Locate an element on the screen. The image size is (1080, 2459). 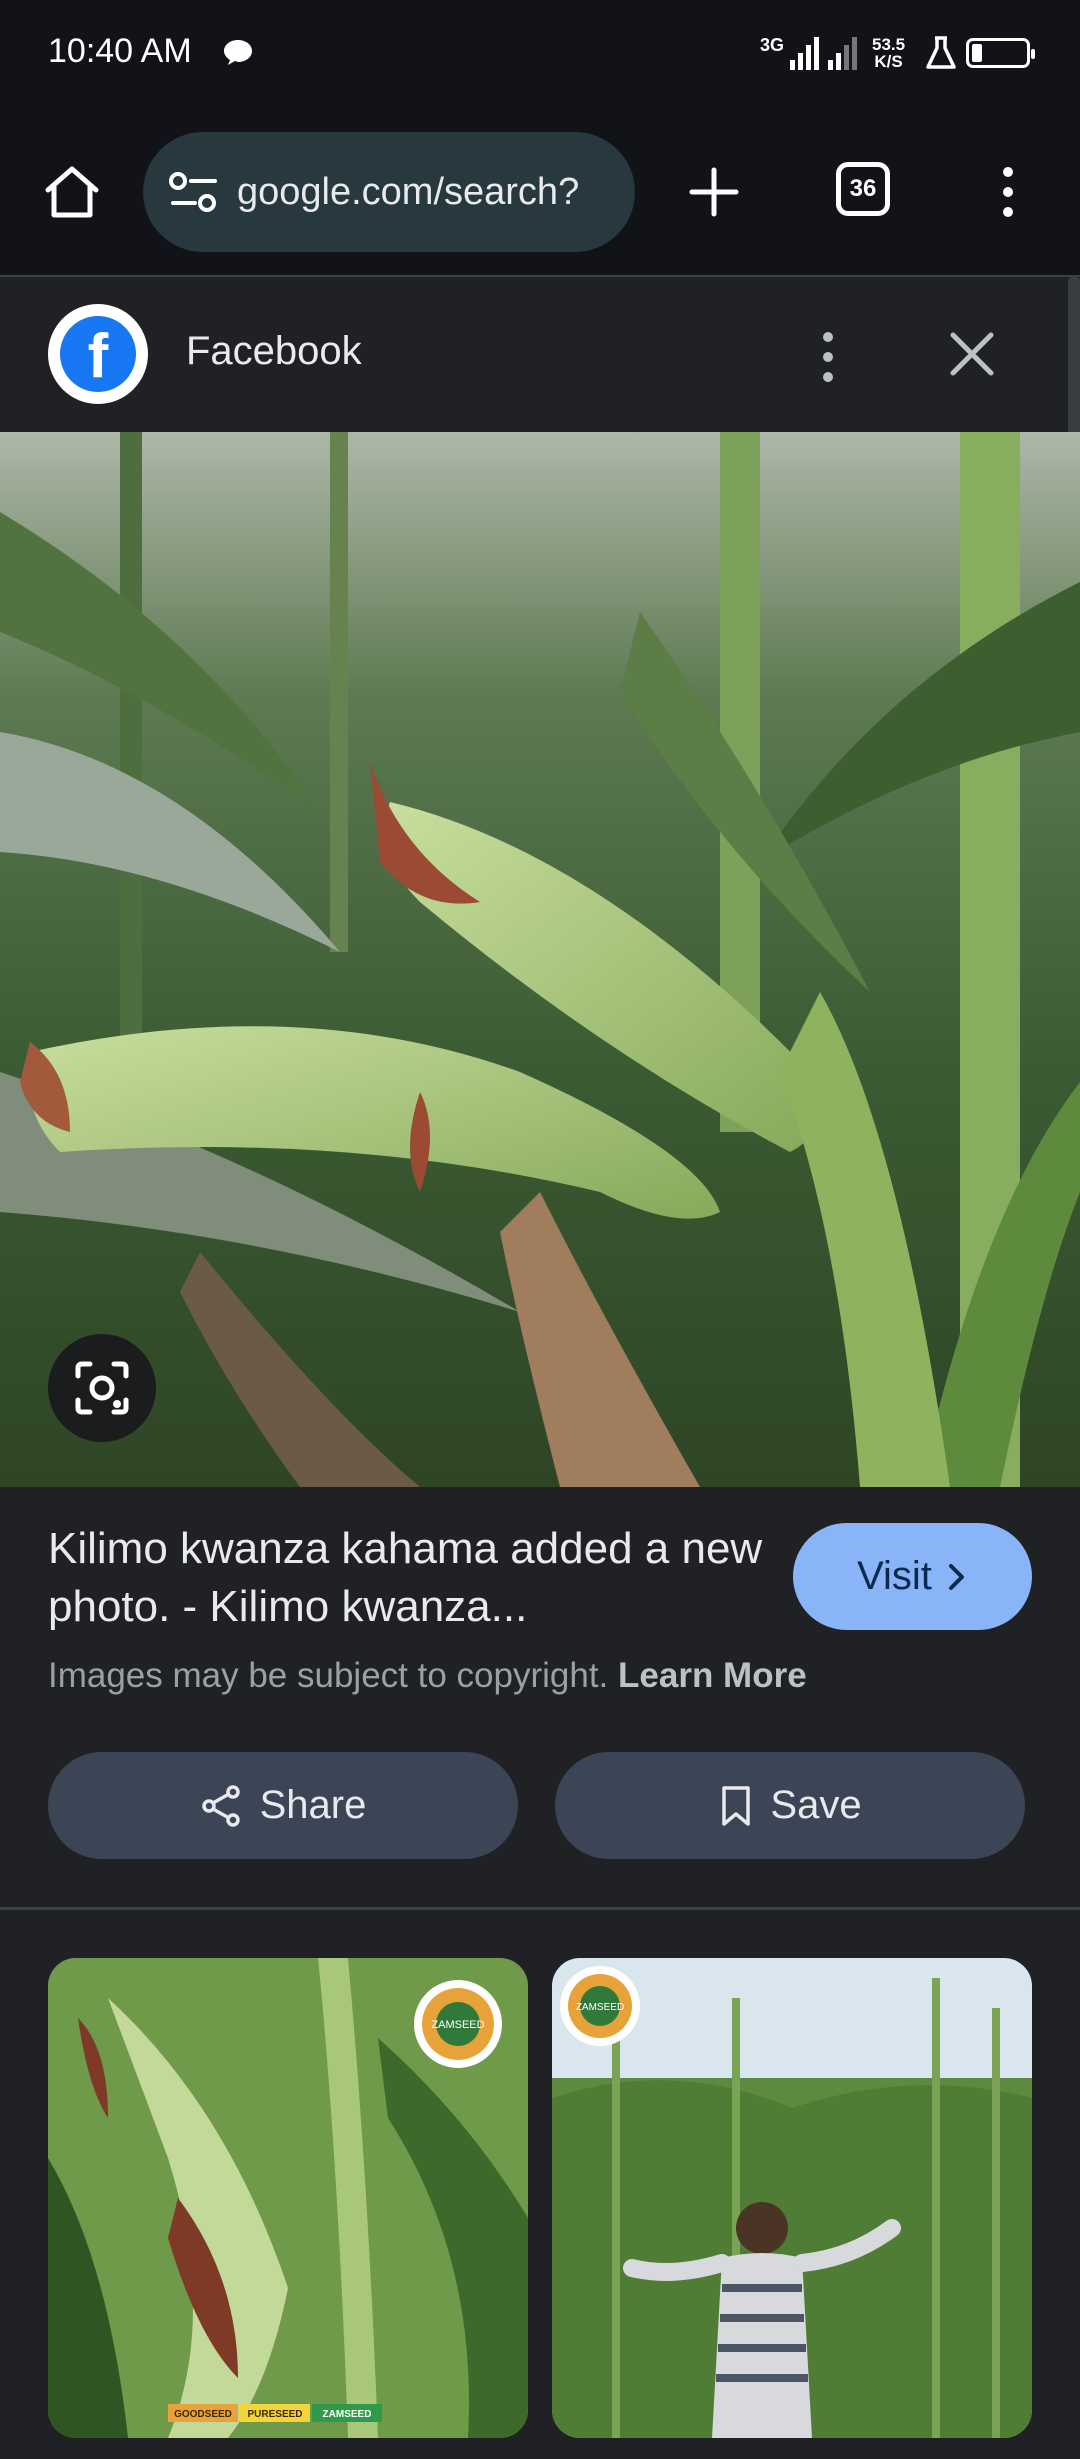
visit-button: Visit is located at coordinates (912, 1576).